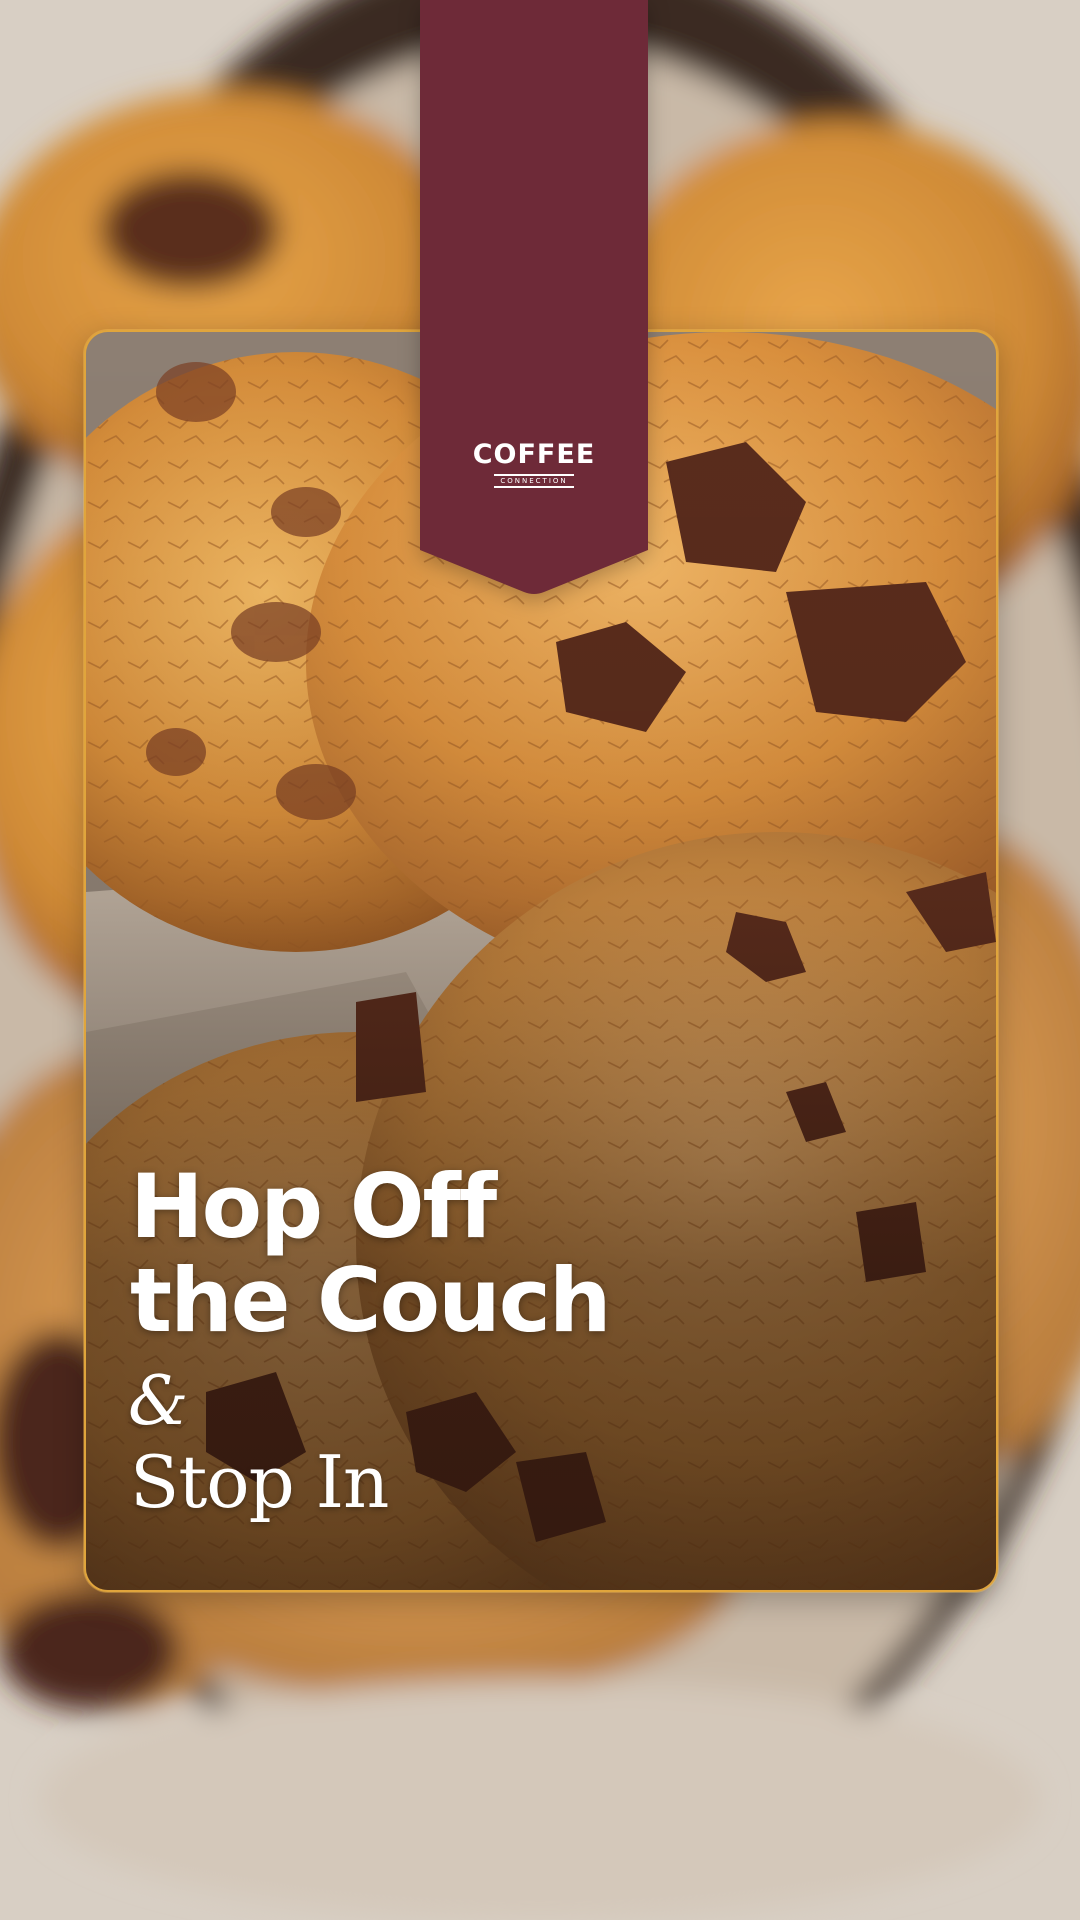 The height and width of the screenshot is (1920, 1080). I want to click on headline-line-1: Hop Off, so click(313, 1206).